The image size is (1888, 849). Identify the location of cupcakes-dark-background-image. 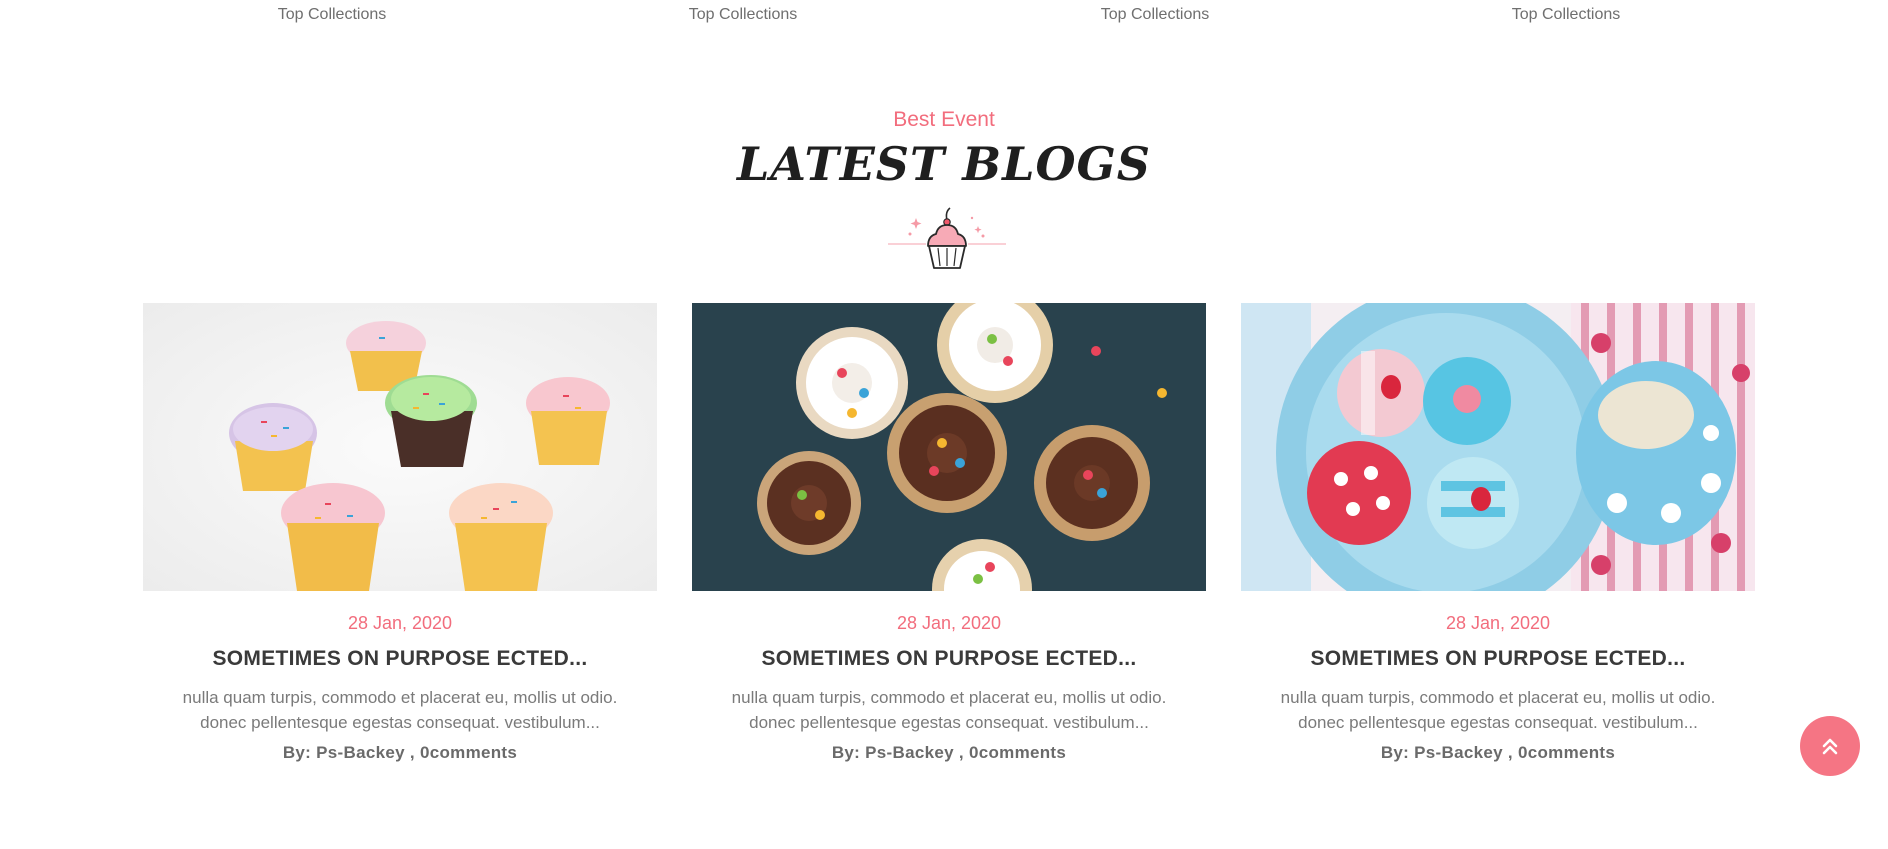
(949, 447).